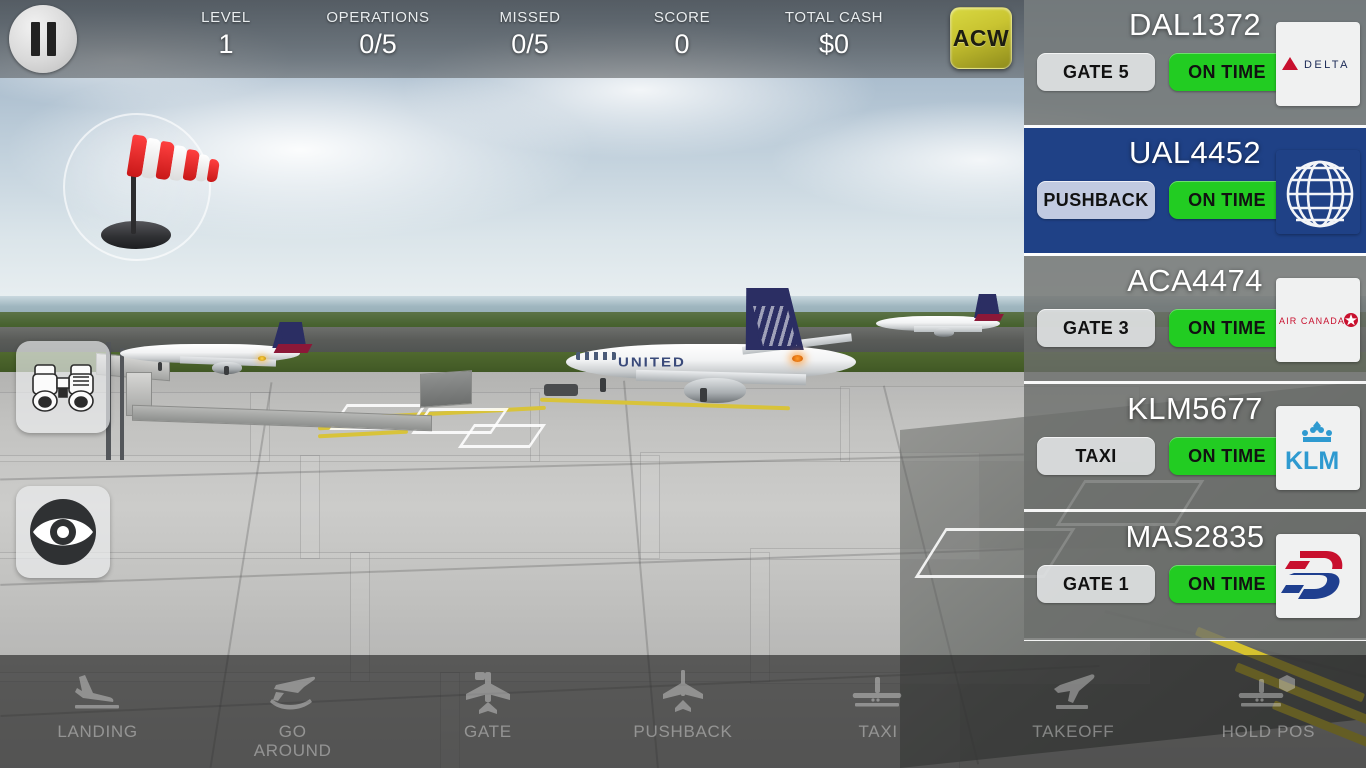 The height and width of the screenshot is (768, 1366). Describe the element at coordinates (1073, 694) in the screenshot. I see `plane-takeoff-icon` at that location.